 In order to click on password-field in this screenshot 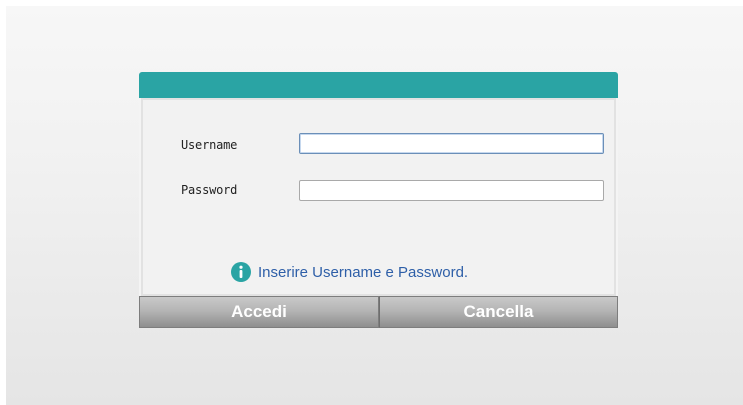, I will do `click(451, 190)`.